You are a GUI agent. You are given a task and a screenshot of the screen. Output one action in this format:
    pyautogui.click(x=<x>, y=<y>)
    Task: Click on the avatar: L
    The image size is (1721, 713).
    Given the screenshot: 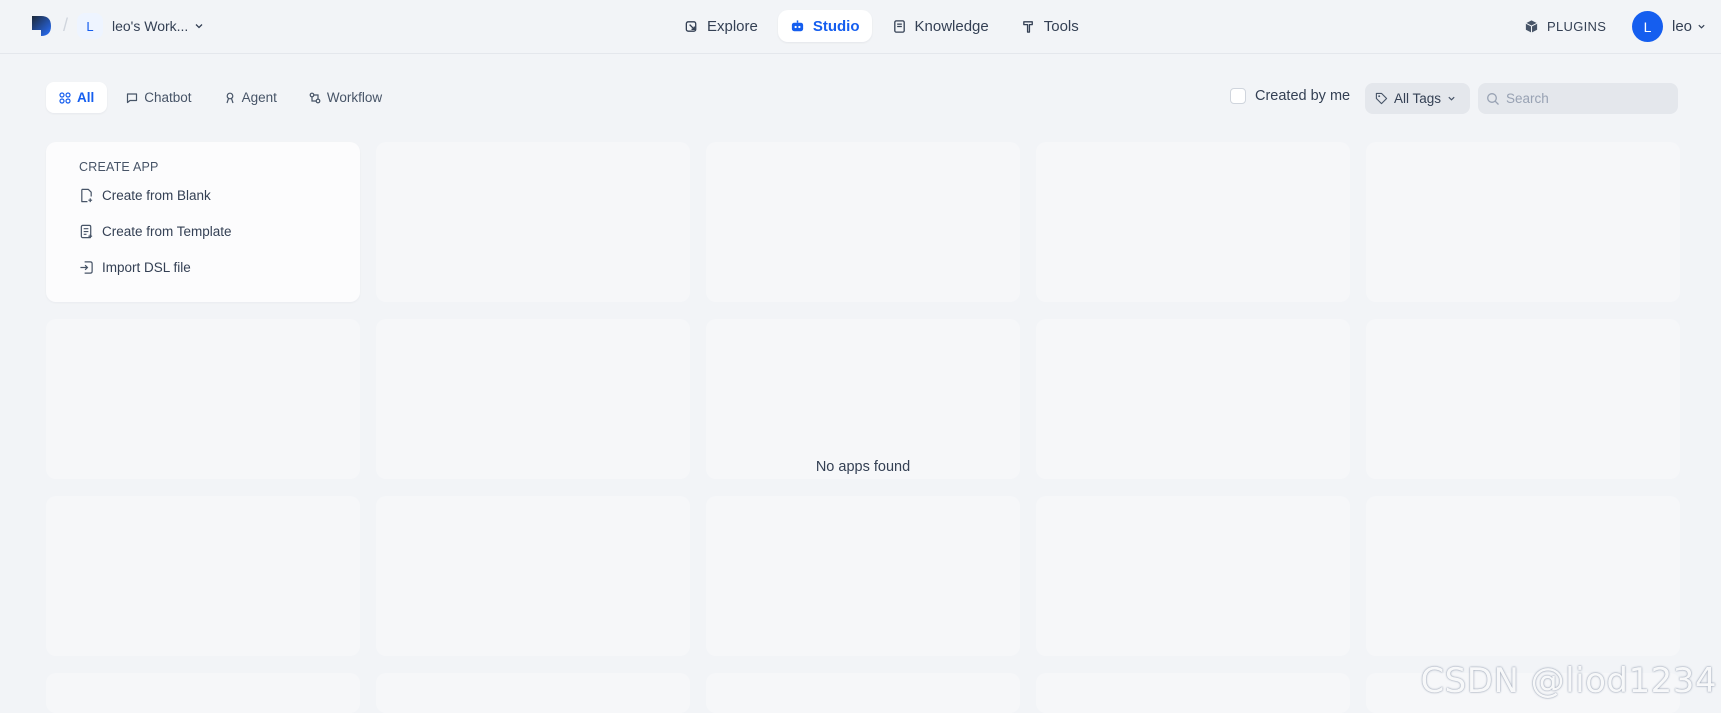 What is the action you would take?
    pyautogui.click(x=1647, y=26)
    